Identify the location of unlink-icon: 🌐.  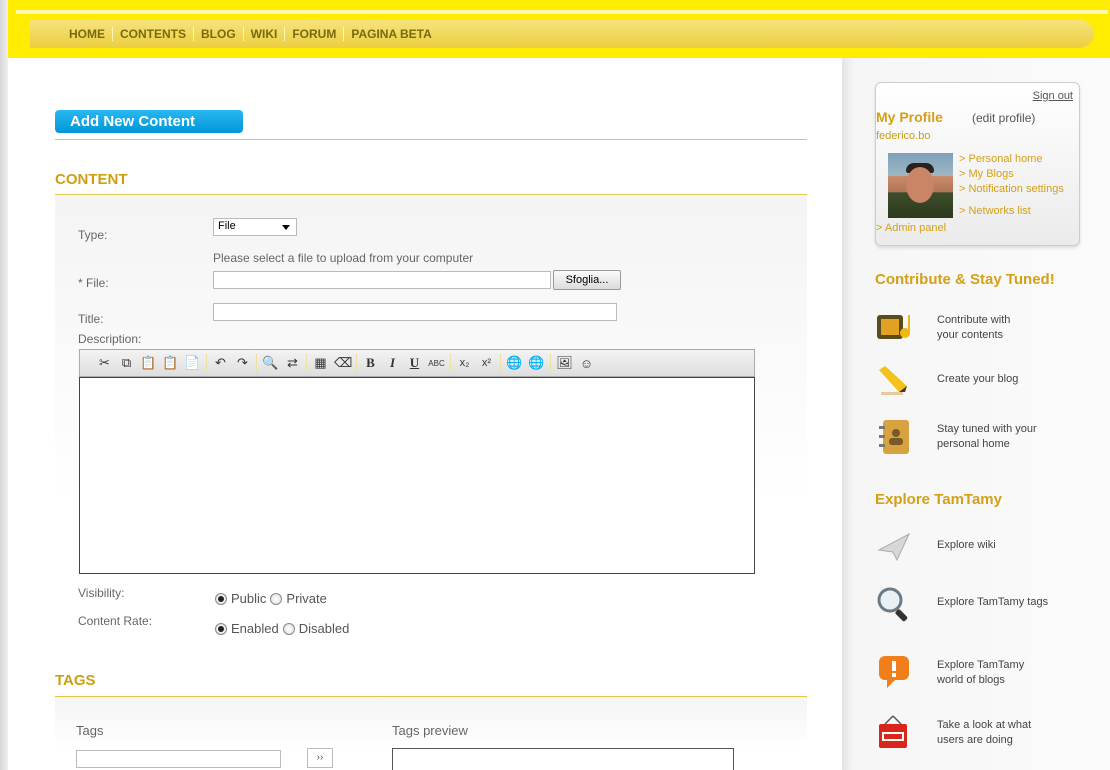
(536, 363).